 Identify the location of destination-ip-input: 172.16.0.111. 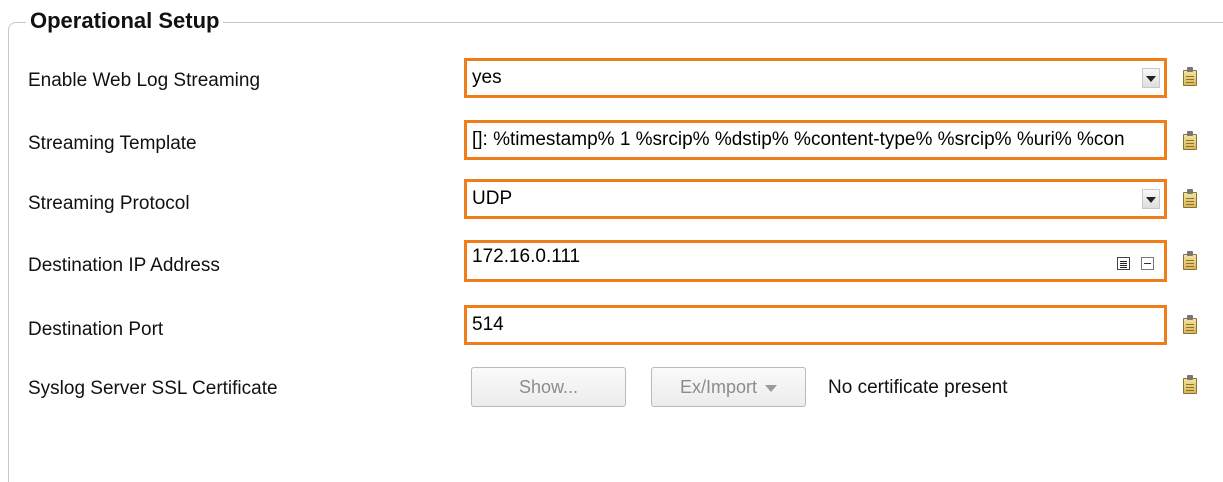
(815, 261).